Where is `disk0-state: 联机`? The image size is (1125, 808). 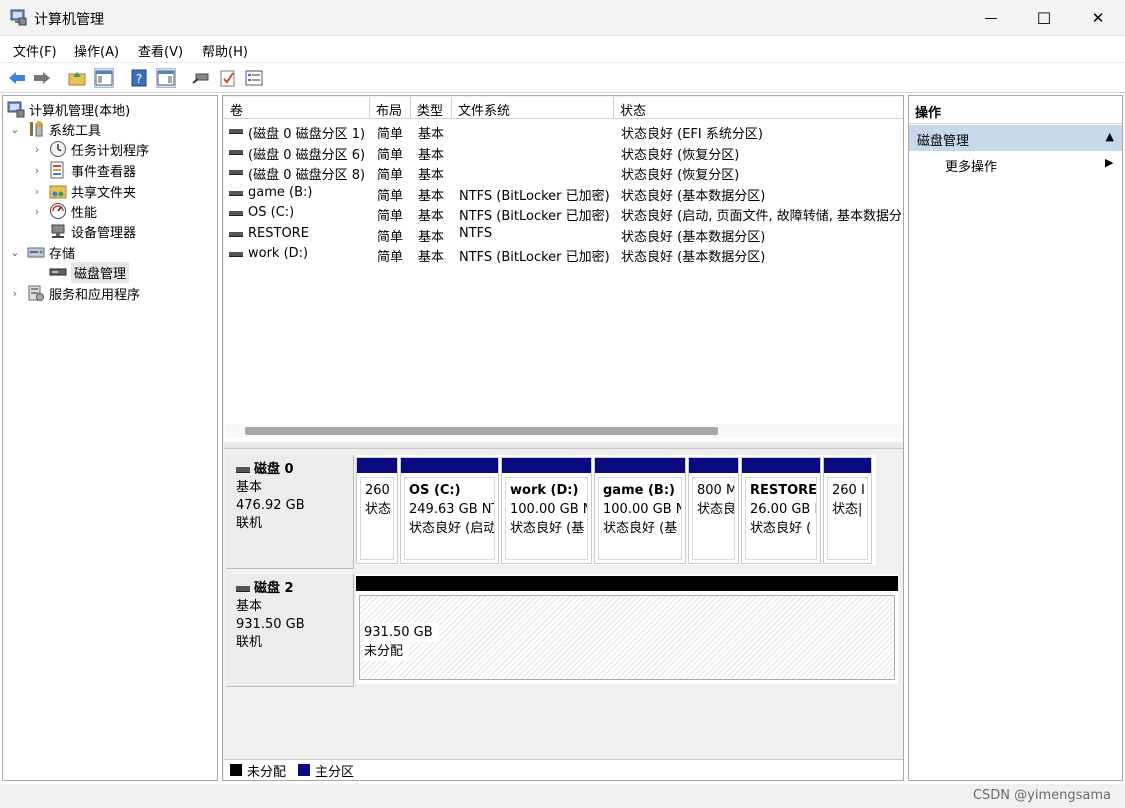 disk0-state: 联机 is located at coordinates (249, 523).